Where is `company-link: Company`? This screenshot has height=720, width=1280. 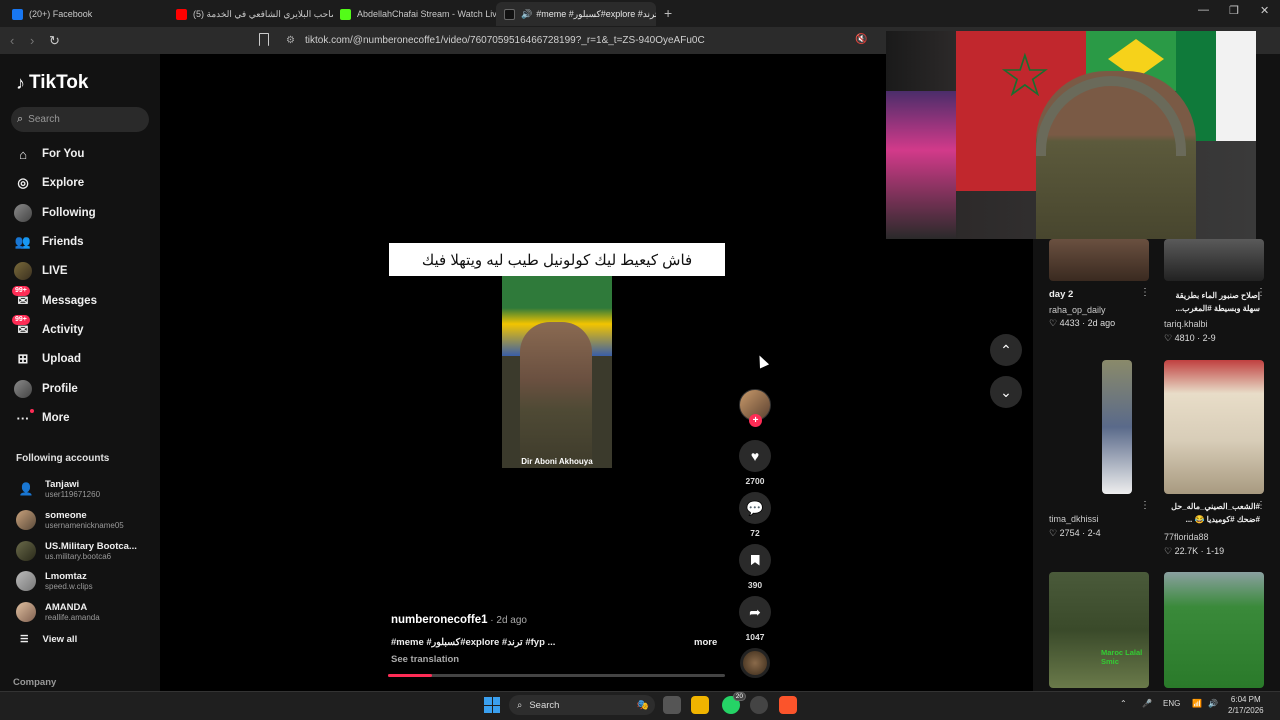
company-link: Company is located at coordinates (34, 682).